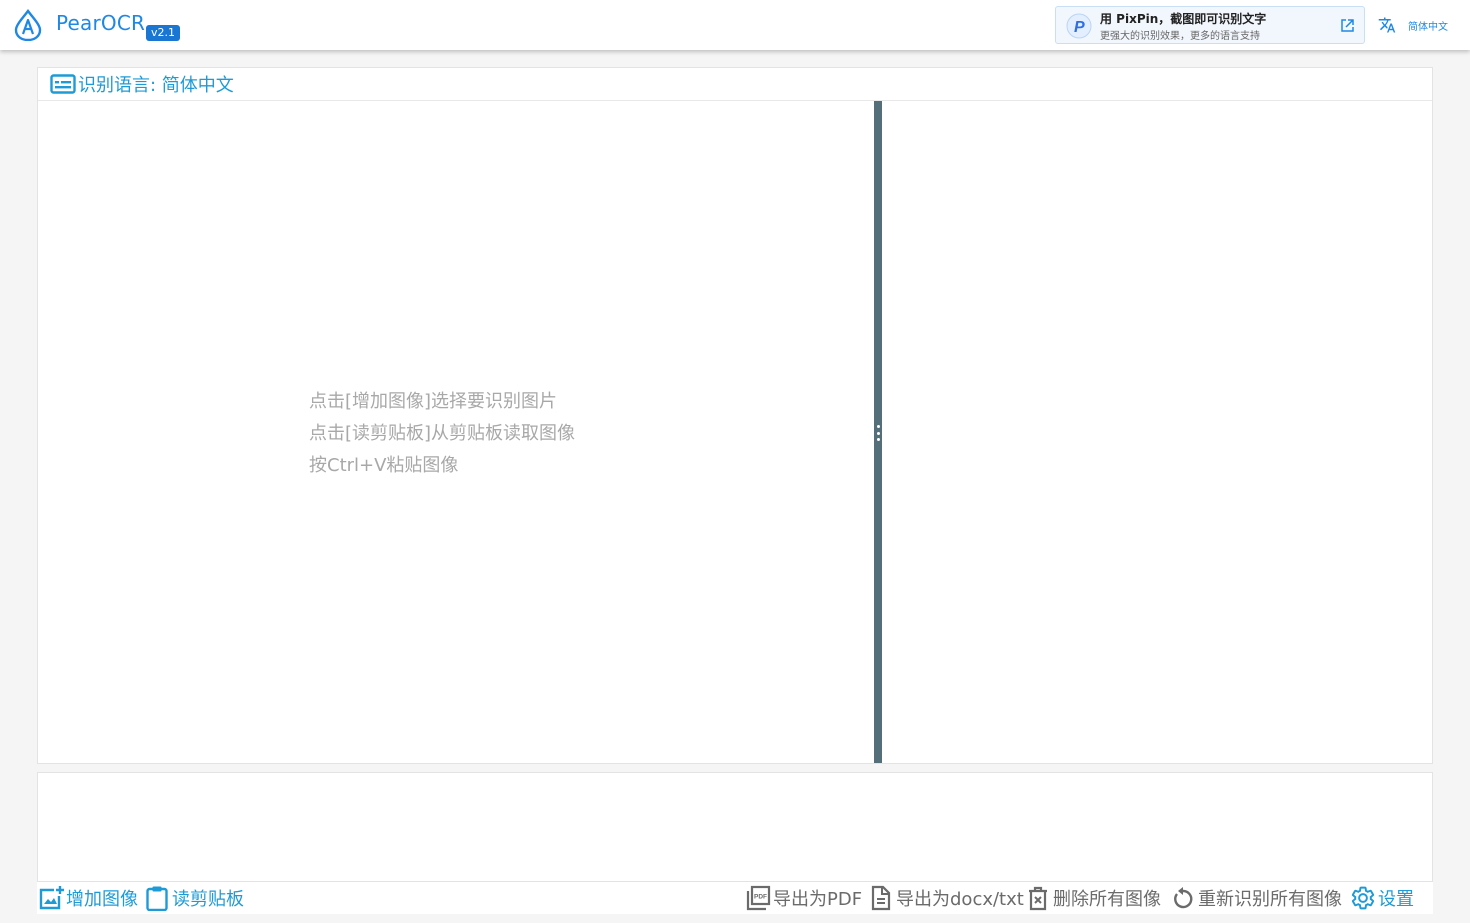  What do you see at coordinates (1270, 899) in the screenshot?
I see `reocr-all-label: 重新识别所有图像` at bounding box center [1270, 899].